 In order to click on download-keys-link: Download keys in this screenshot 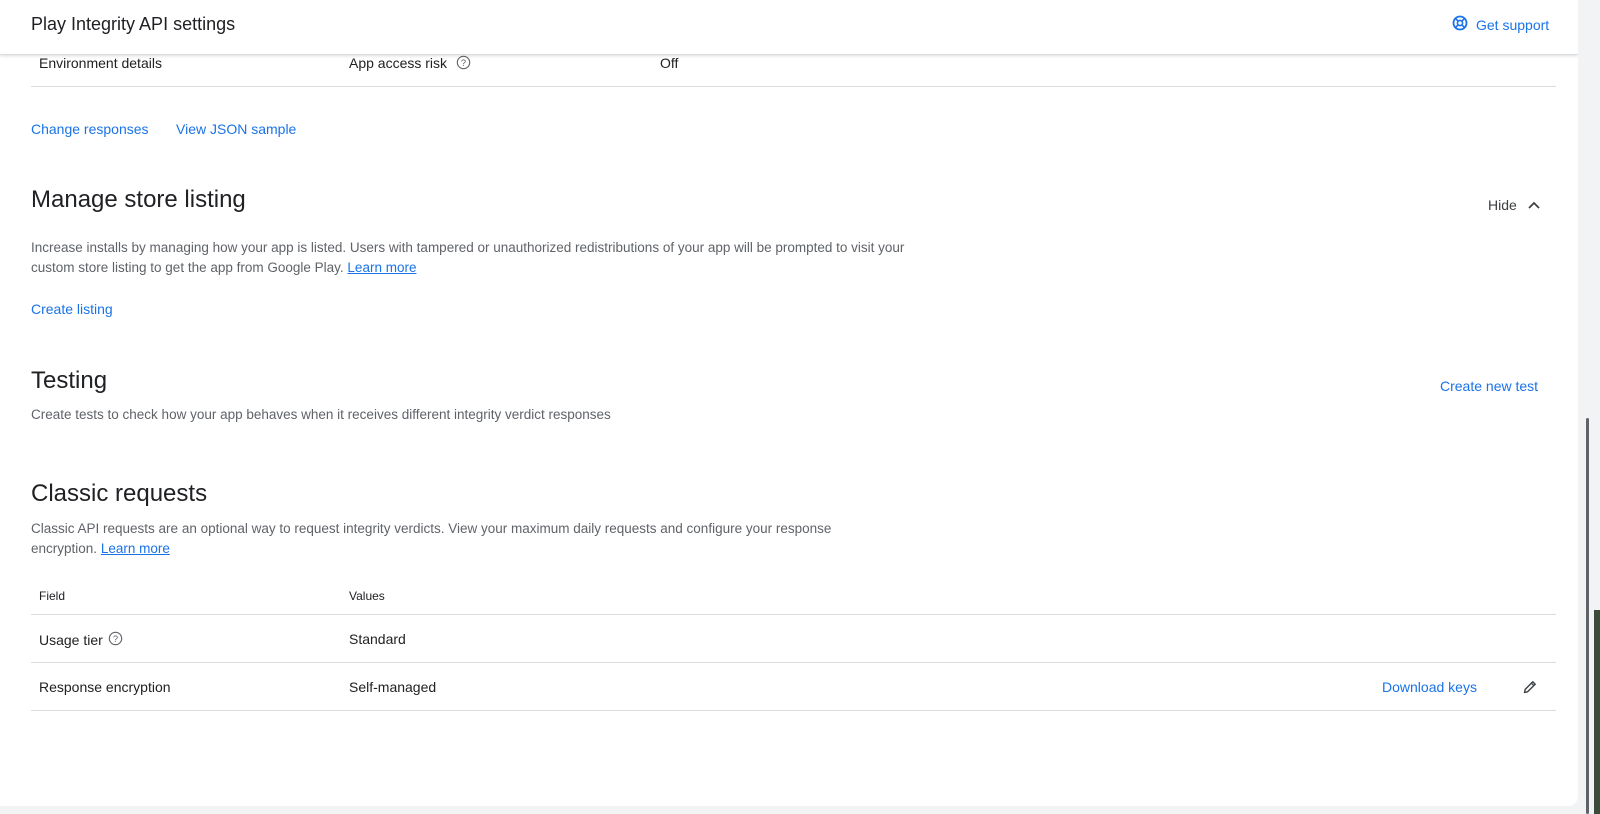, I will do `click(1429, 687)`.